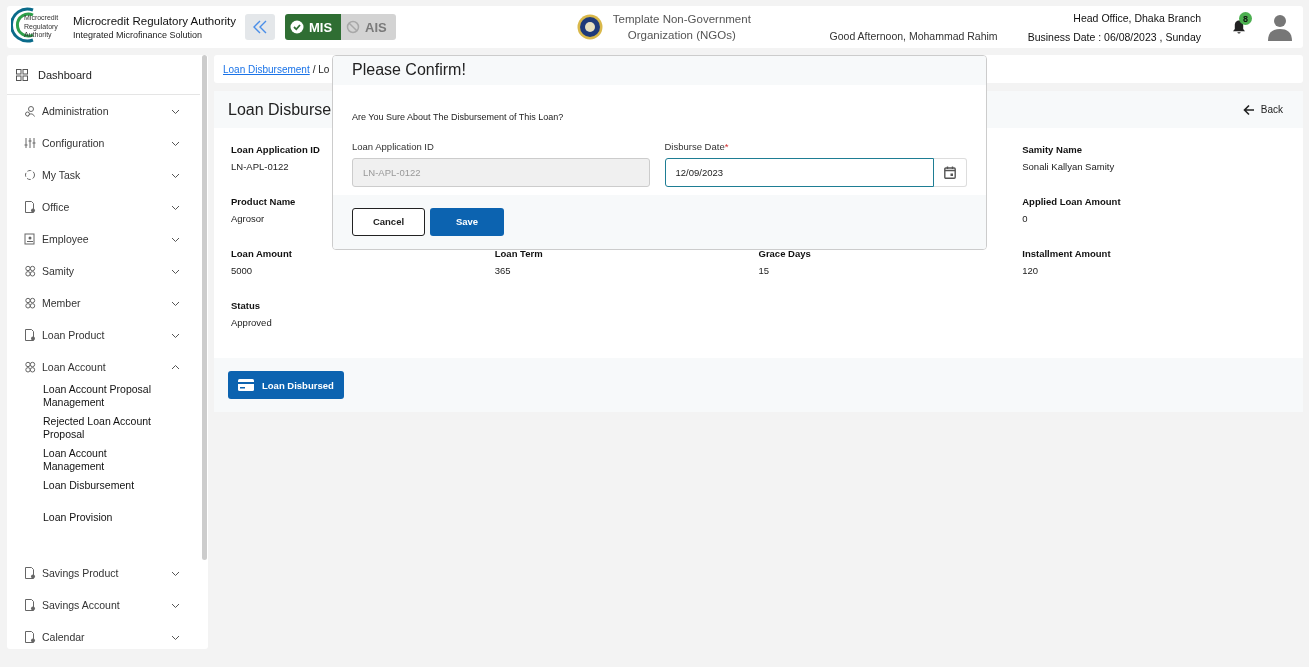 This screenshot has width=1309, height=667. Describe the element at coordinates (1245, 18) in the screenshot. I see `notification-badge: 8` at that location.